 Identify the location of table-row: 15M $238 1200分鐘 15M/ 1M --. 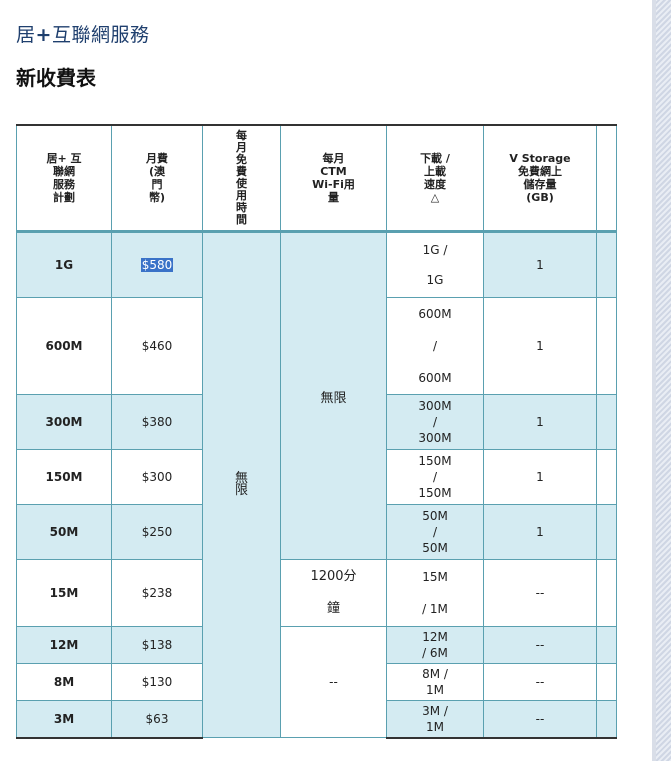
(316, 593).